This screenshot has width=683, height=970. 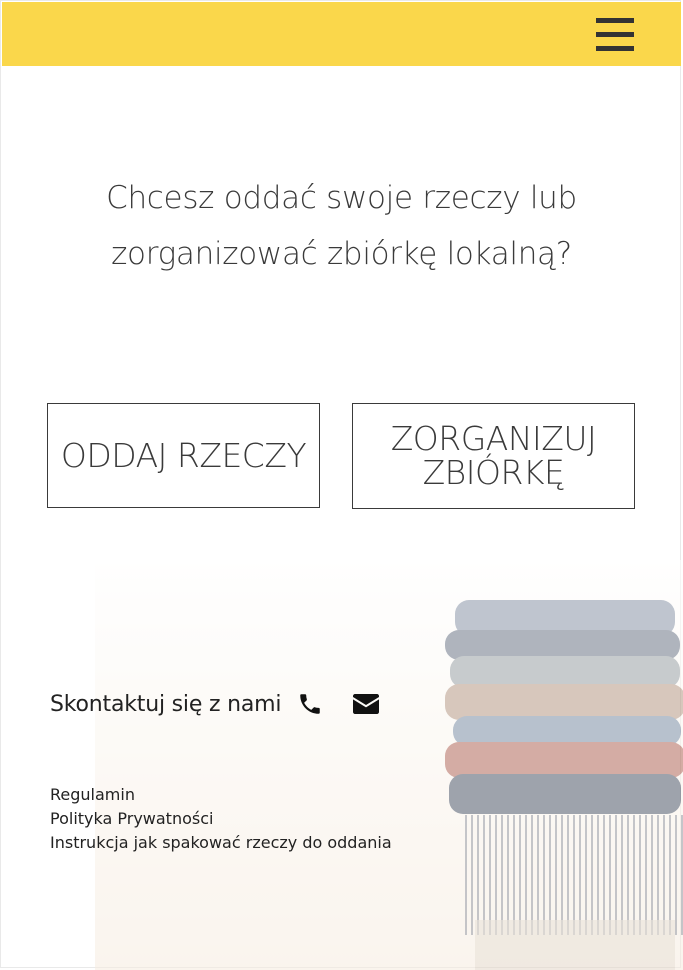 I want to click on contact-row: Skontaktuj się z nami, so click(x=215, y=704).